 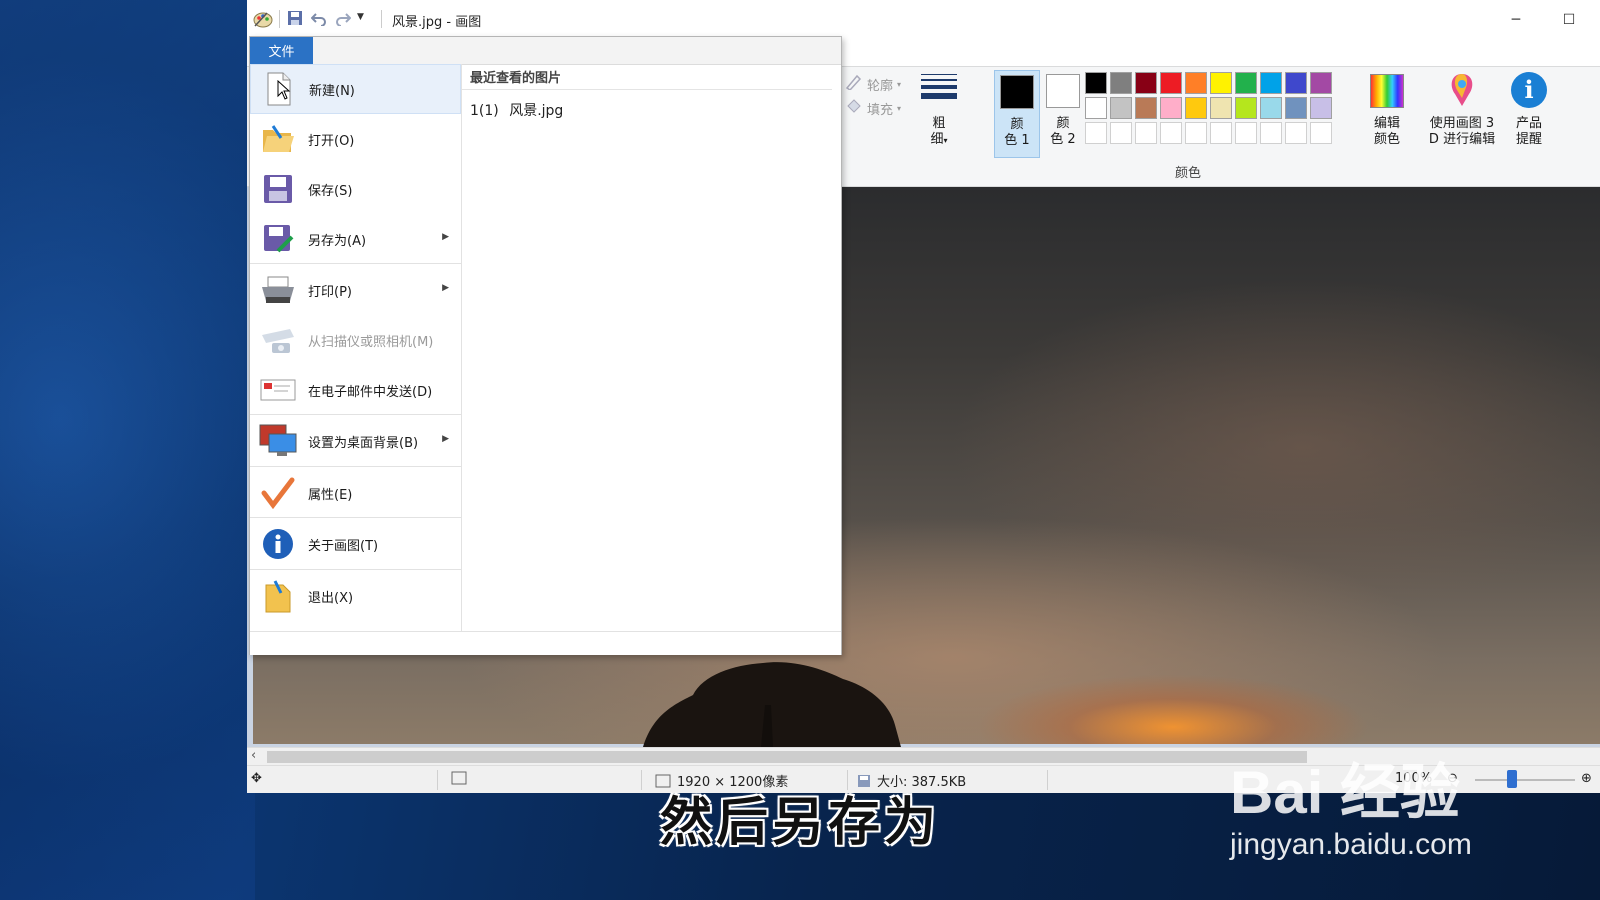 I want to click on file-menu-item: 从扫描仪或照相机(M), so click(x=355, y=340).